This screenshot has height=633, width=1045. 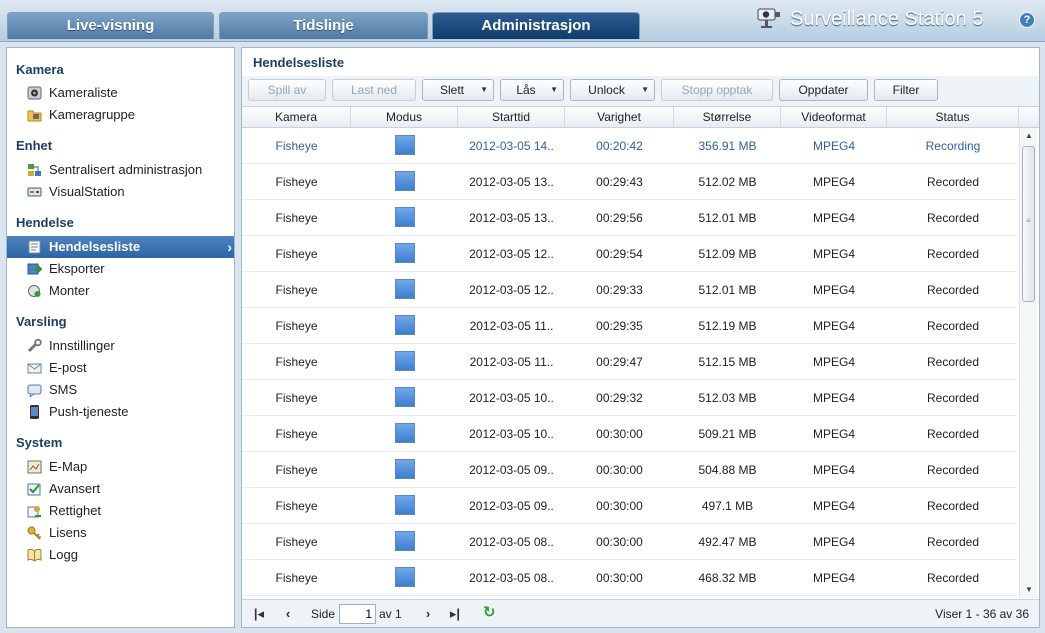 What do you see at coordinates (404, 117) in the screenshot?
I see `column-header-mode: Modus` at bounding box center [404, 117].